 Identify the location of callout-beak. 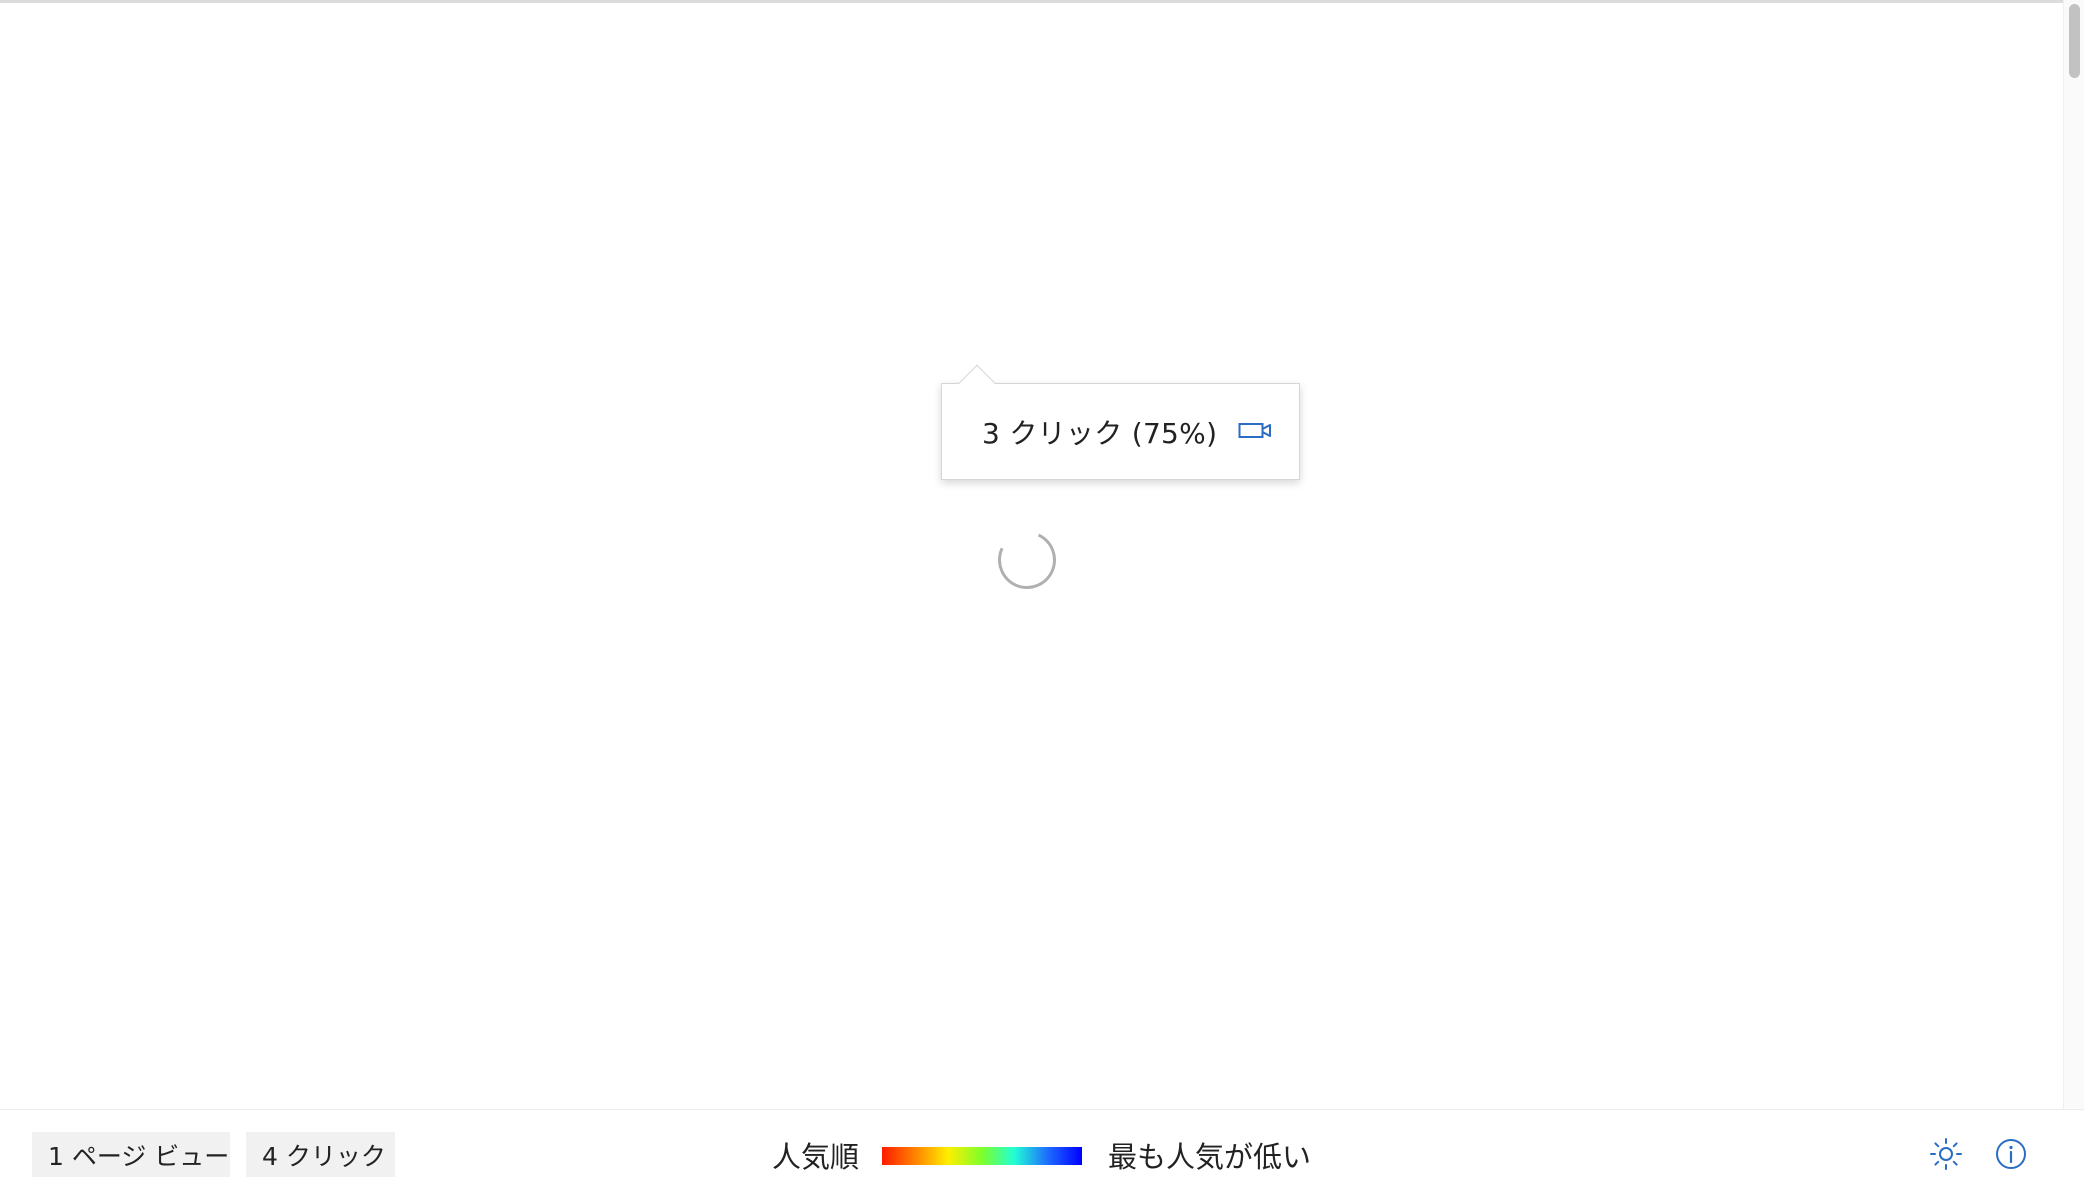
(977, 383).